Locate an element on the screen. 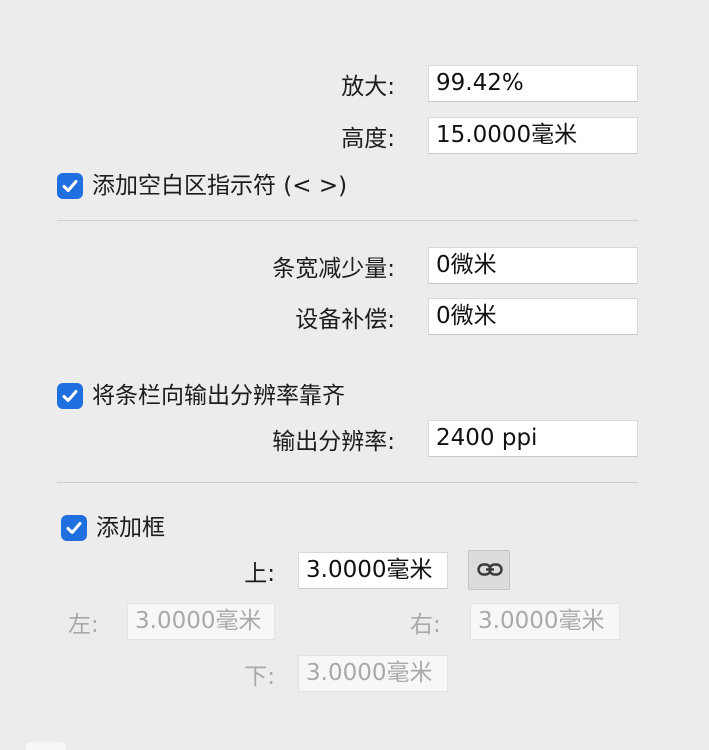 The height and width of the screenshot is (750, 709). border-right-input: 3.0000毫米 is located at coordinates (545, 621).